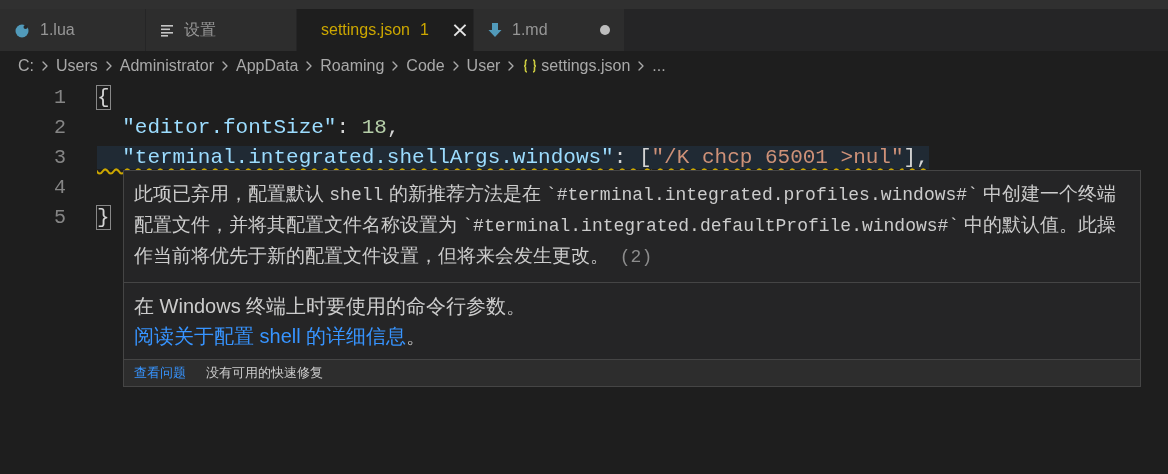 This screenshot has height=474, width=1168. I want to click on breadcrumb: User, so click(483, 65).